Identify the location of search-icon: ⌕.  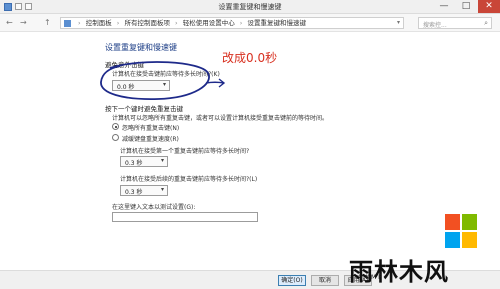
(486, 23).